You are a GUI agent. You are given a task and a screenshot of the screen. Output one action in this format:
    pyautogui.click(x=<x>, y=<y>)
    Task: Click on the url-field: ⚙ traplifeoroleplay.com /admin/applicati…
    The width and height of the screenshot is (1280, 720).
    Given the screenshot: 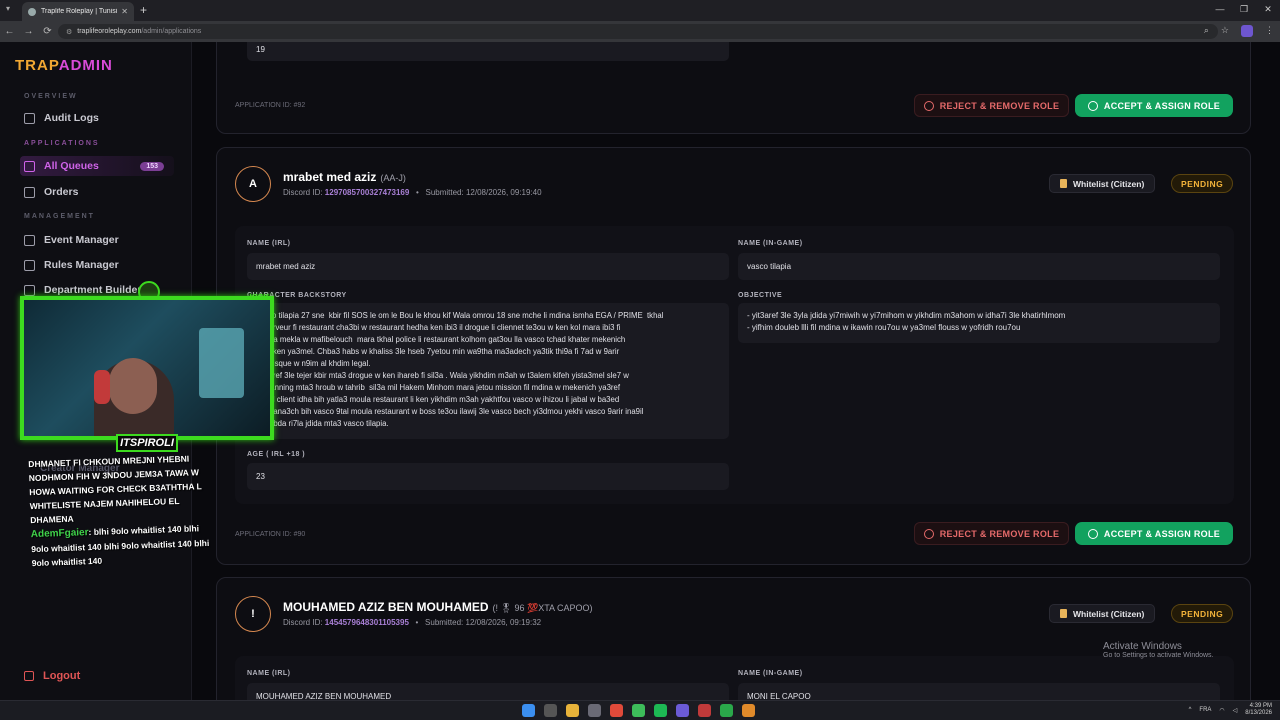 What is the action you would take?
    pyautogui.click(x=638, y=31)
    